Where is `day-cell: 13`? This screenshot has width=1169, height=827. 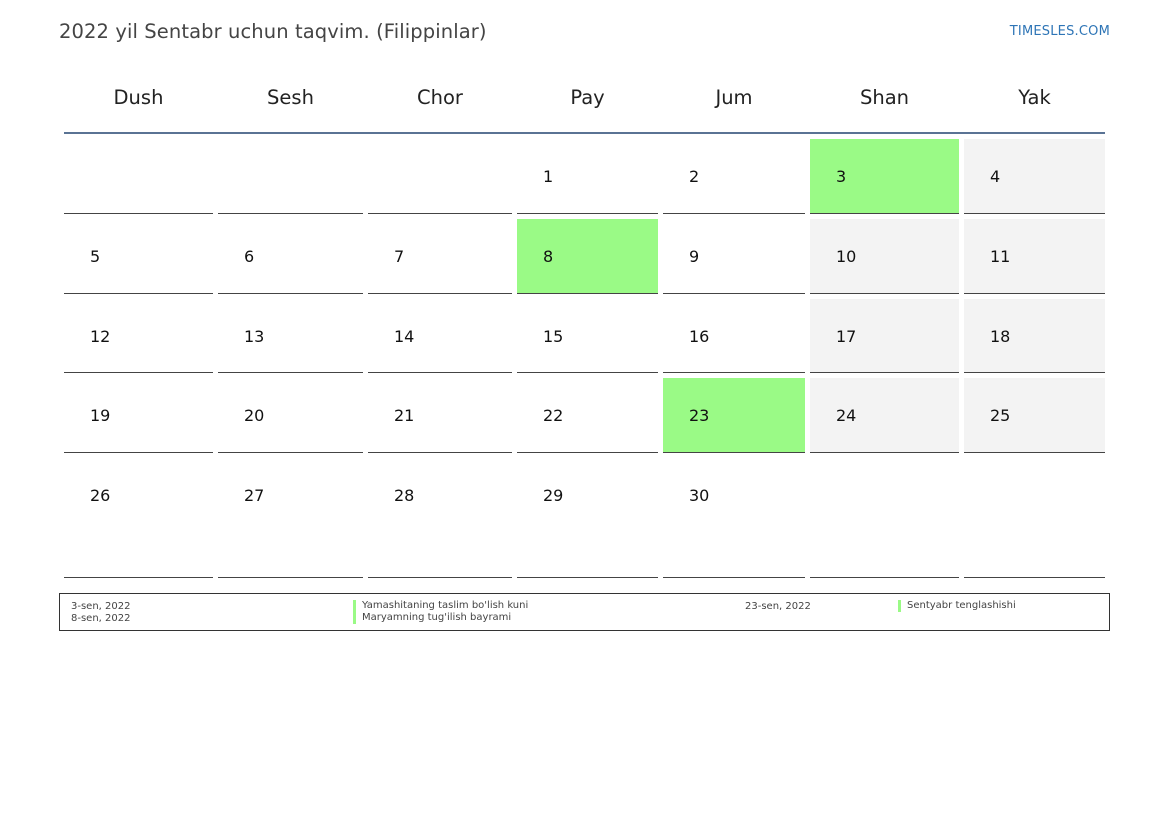 day-cell: 13 is located at coordinates (290, 336).